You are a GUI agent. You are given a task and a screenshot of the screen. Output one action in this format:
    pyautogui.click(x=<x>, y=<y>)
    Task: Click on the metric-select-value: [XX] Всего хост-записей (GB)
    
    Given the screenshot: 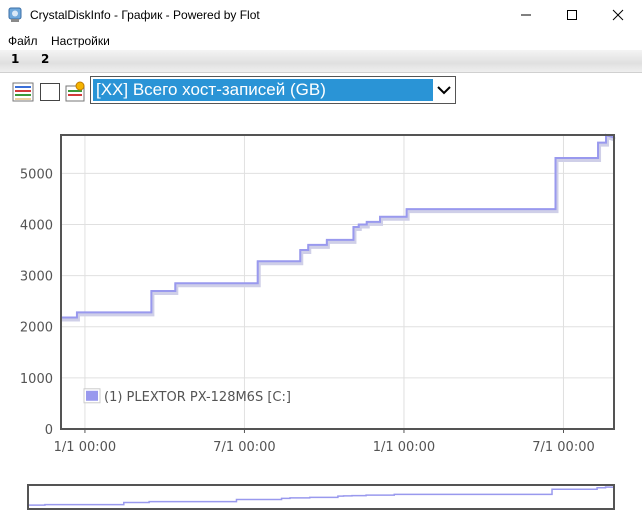 What is the action you would take?
    pyautogui.click(x=263, y=90)
    